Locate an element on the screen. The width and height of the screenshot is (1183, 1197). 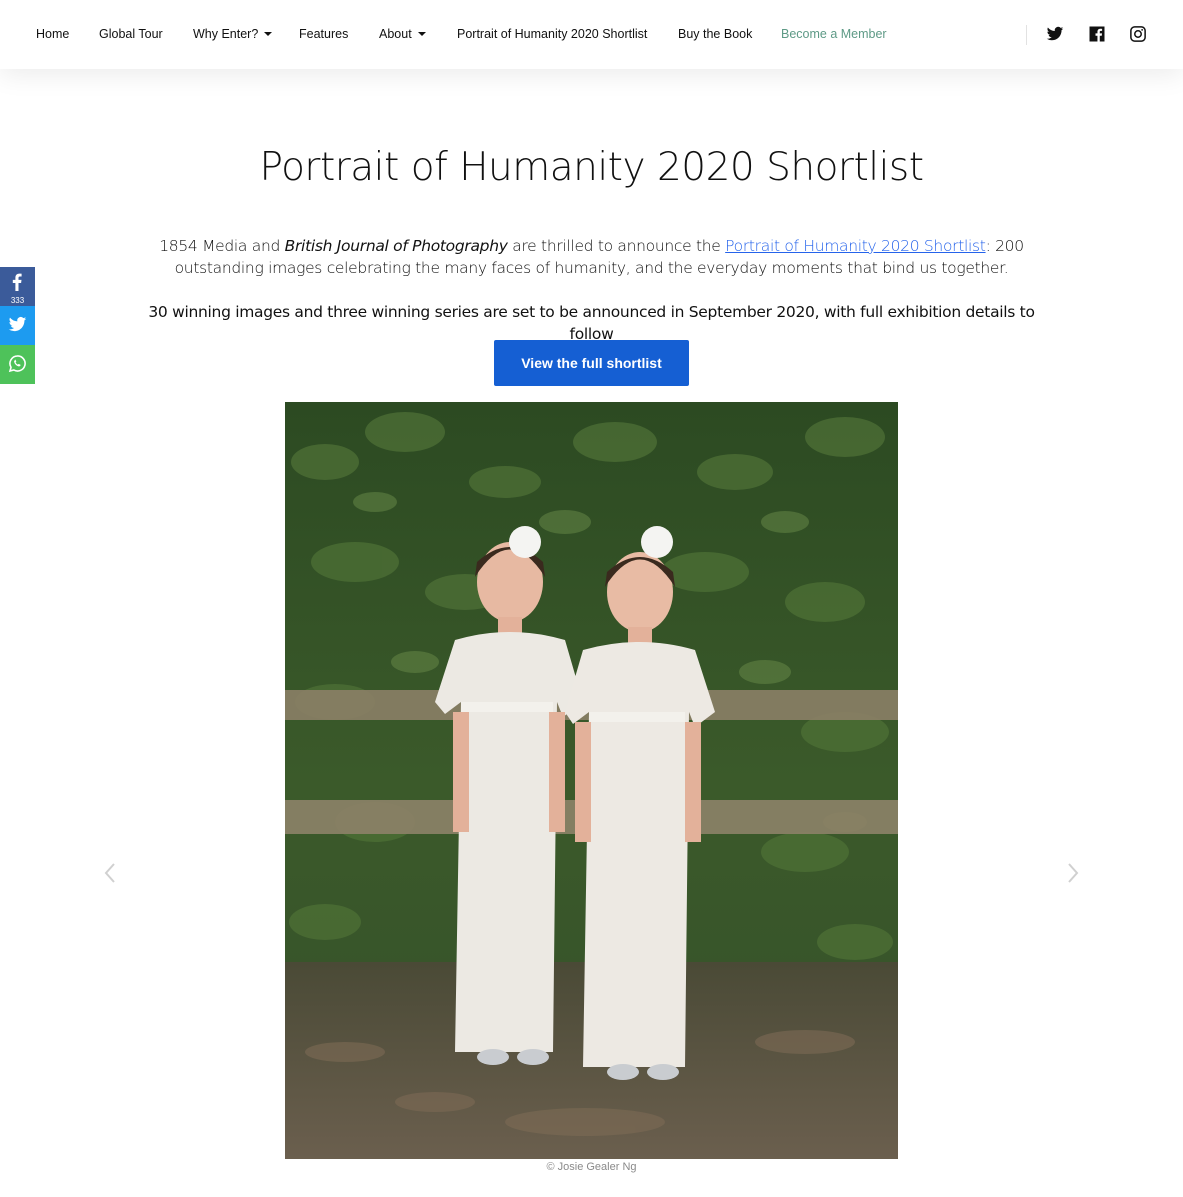
nav-divider is located at coordinates (1026, 35).